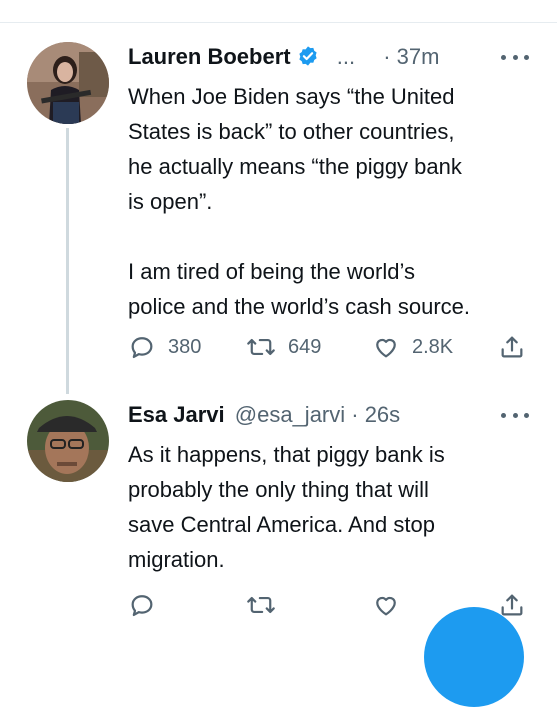 Image resolution: width=557 pixels, height=707 pixels. Describe the element at coordinates (283, 347) in the screenshot. I see `retweet-button: 649` at that location.